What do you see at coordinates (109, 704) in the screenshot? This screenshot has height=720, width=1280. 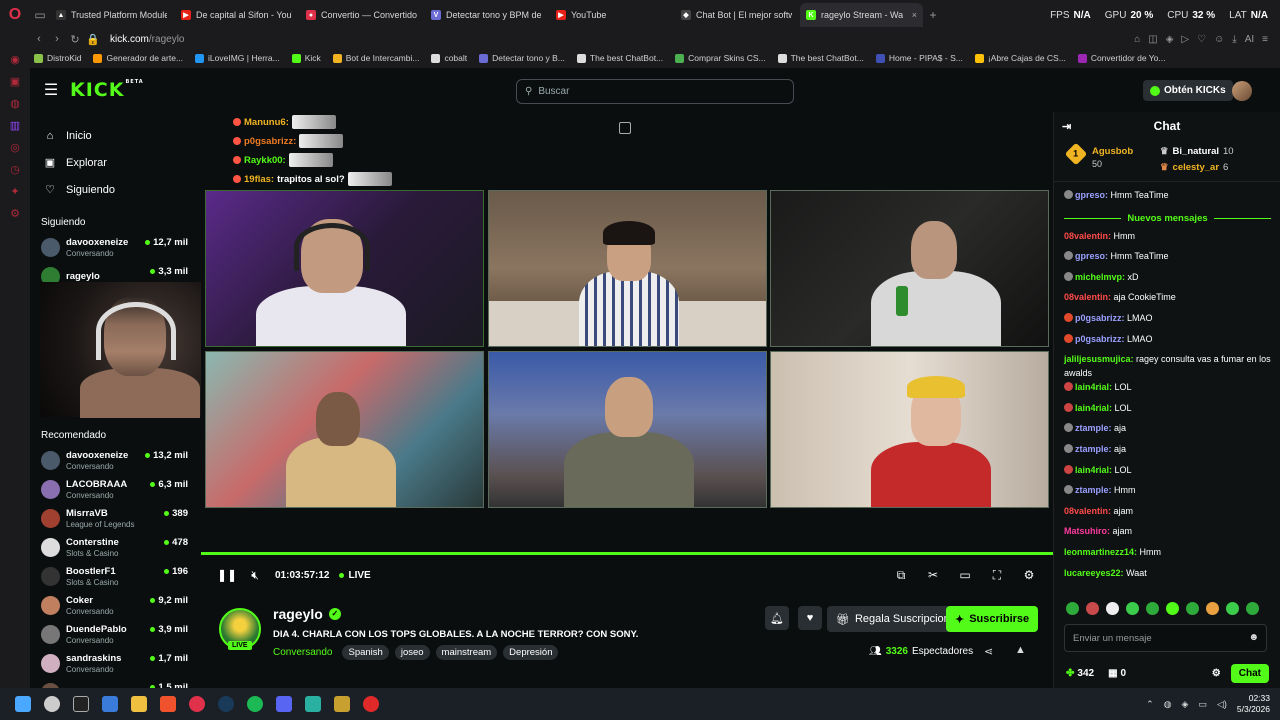 I see `calculator-icon` at bounding box center [109, 704].